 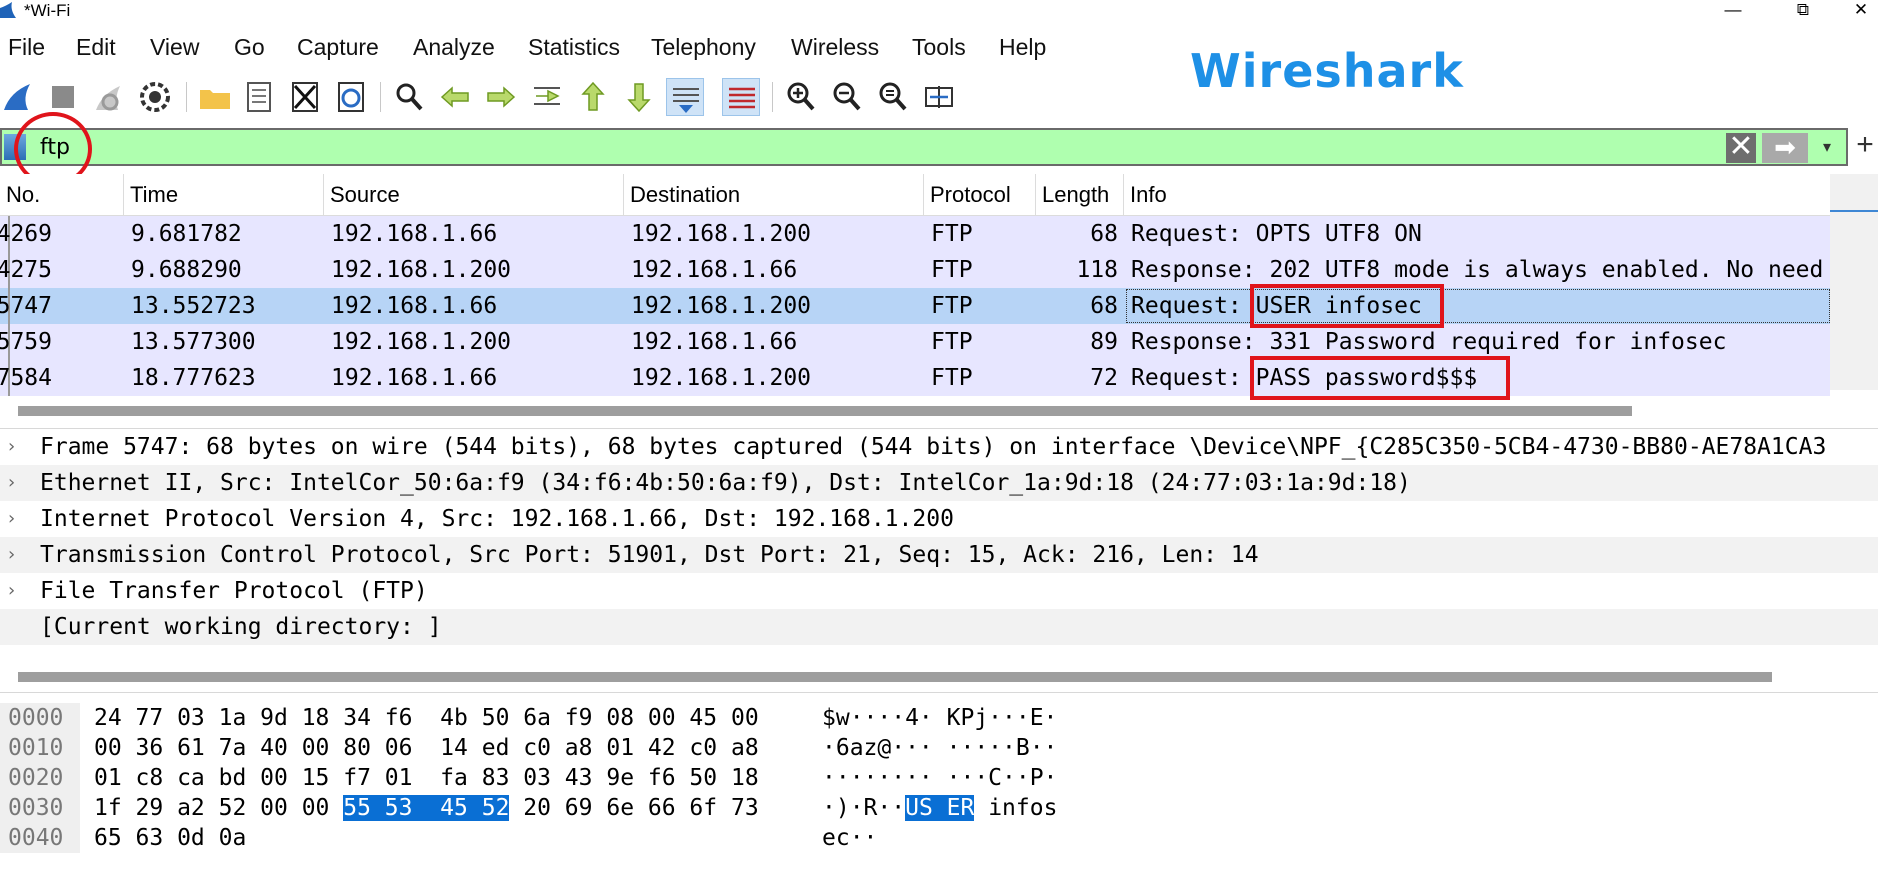 I want to click on zoom-out-icon, so click(x=847, y=97).